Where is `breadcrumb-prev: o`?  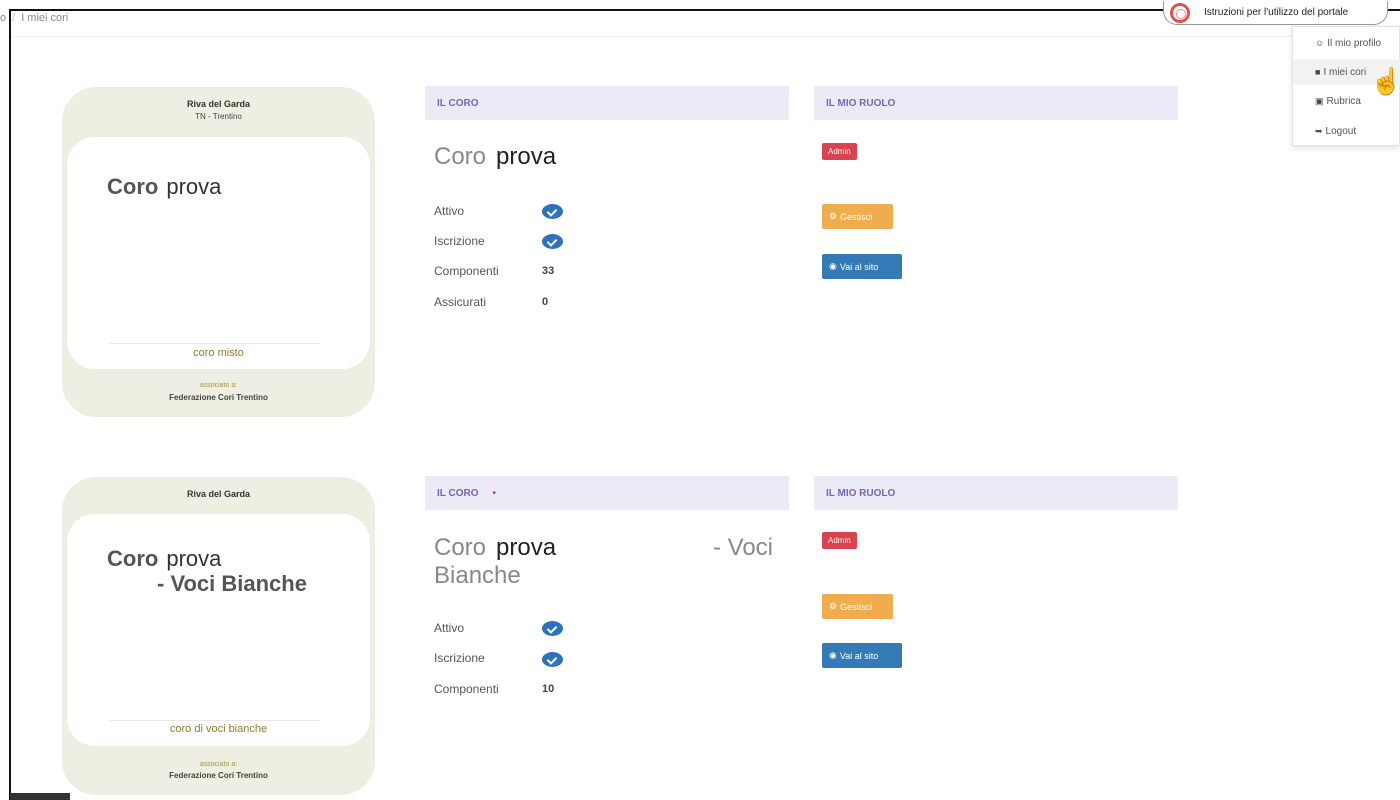
breadcrumb-prev: o is located at coordinates (3, 18).